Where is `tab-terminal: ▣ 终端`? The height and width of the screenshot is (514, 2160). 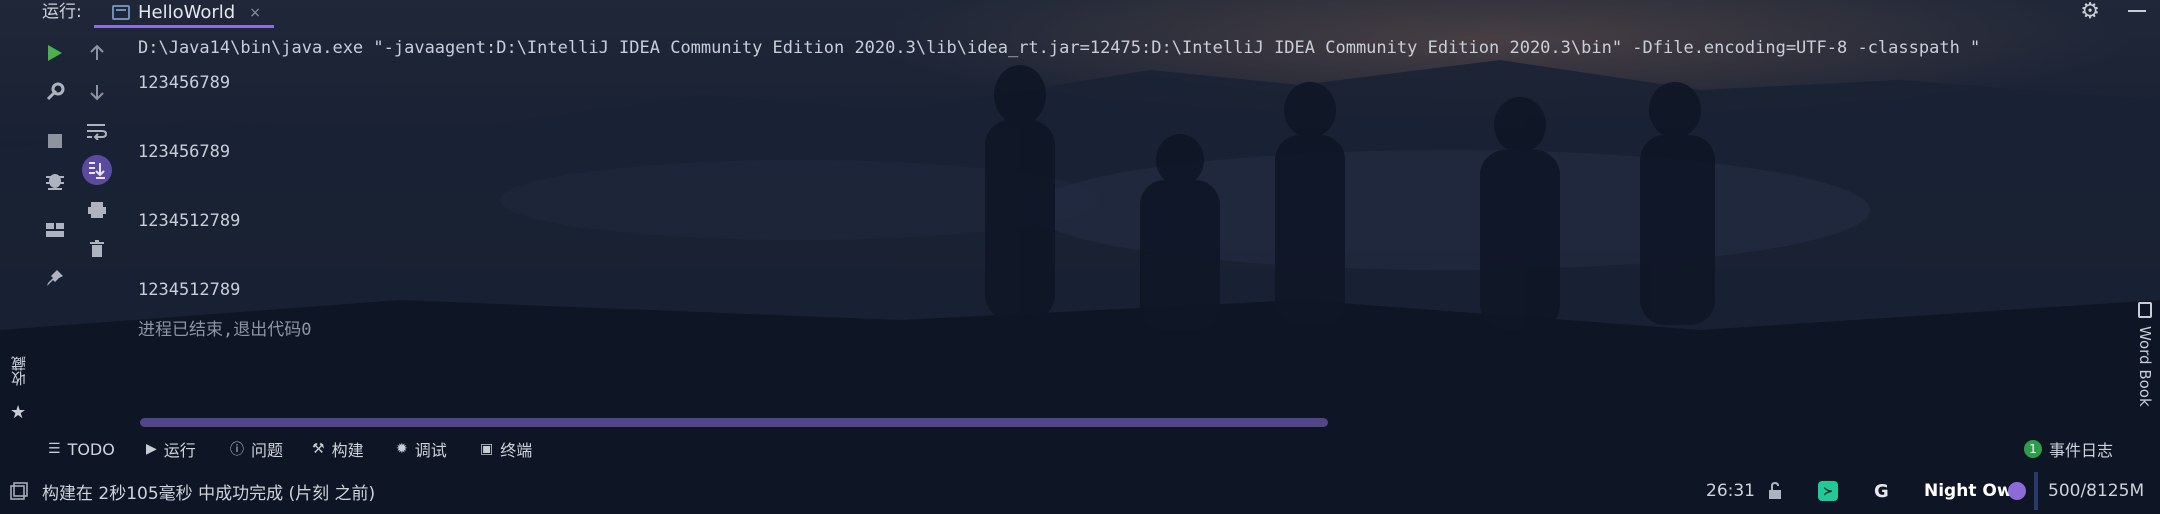 tab-terminal: ▣ 终端 is located at coordinates (506, 449).